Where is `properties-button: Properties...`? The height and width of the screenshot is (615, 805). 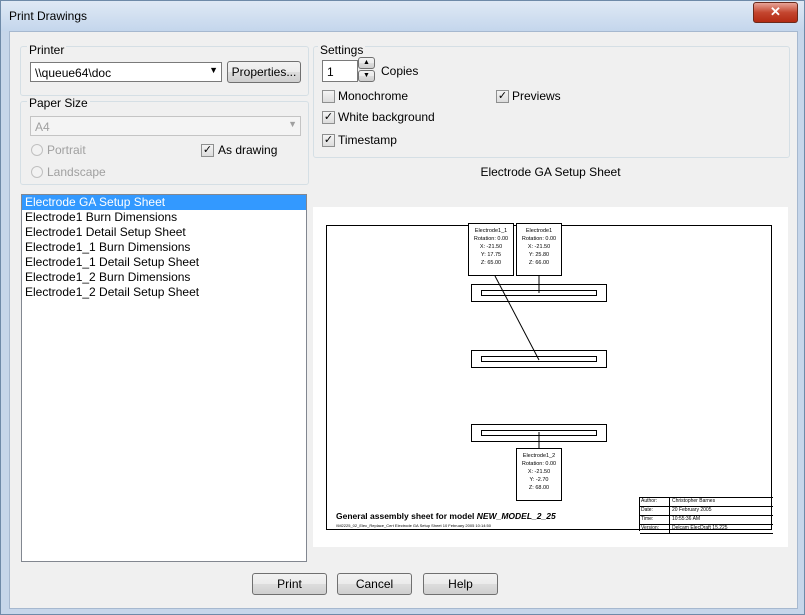
properties-button: Properties... is located at coordinates (264, 72).